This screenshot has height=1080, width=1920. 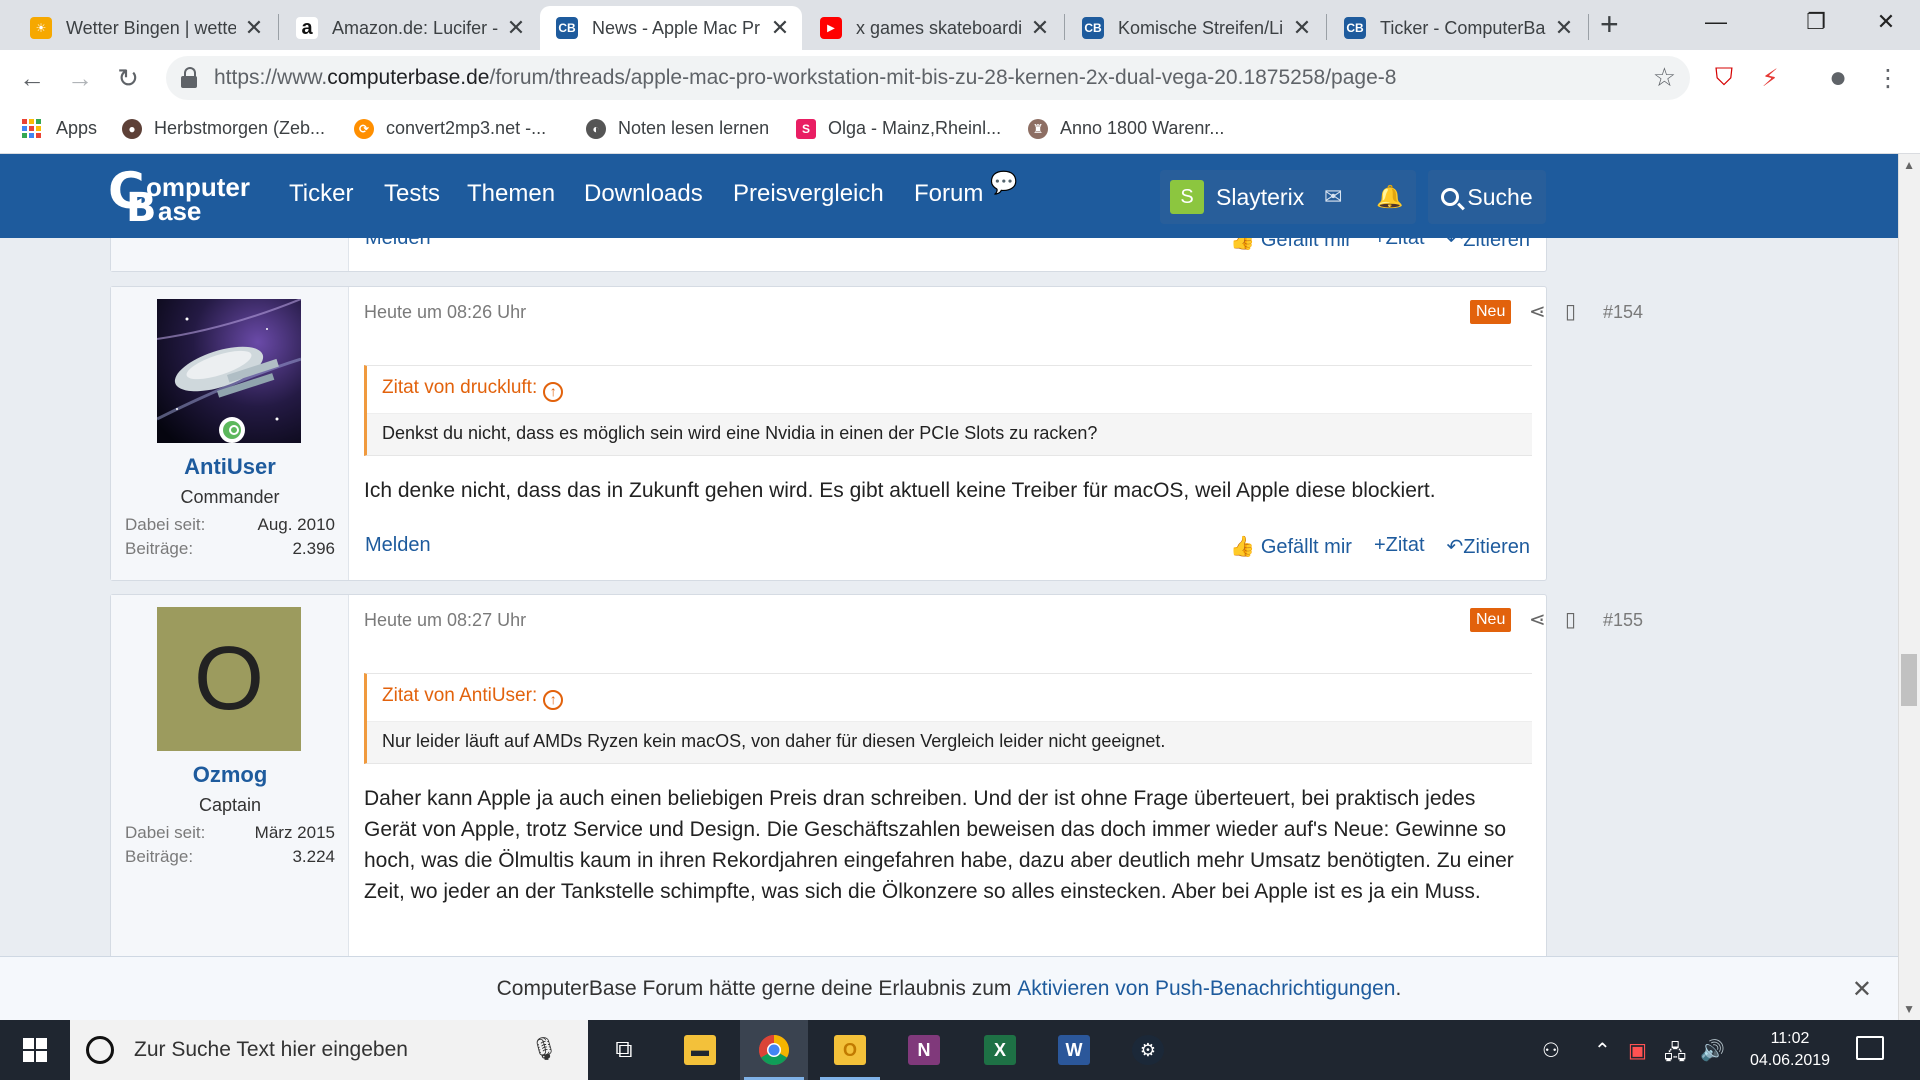 What do you see at coordinates (230, 775) in the screenshot?
I see `post-author: Ozmog` at bounding box center [230, 775].